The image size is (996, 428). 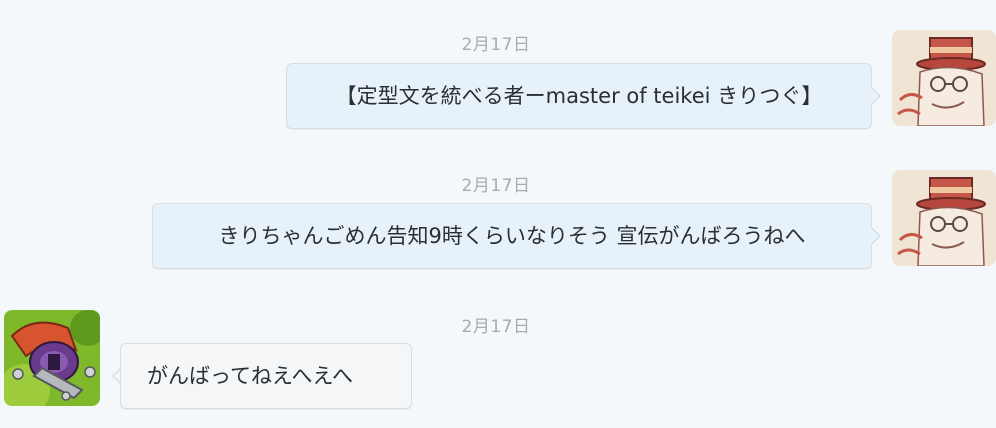 I want to click on robot-character-icon, so click(x=52, y=358).